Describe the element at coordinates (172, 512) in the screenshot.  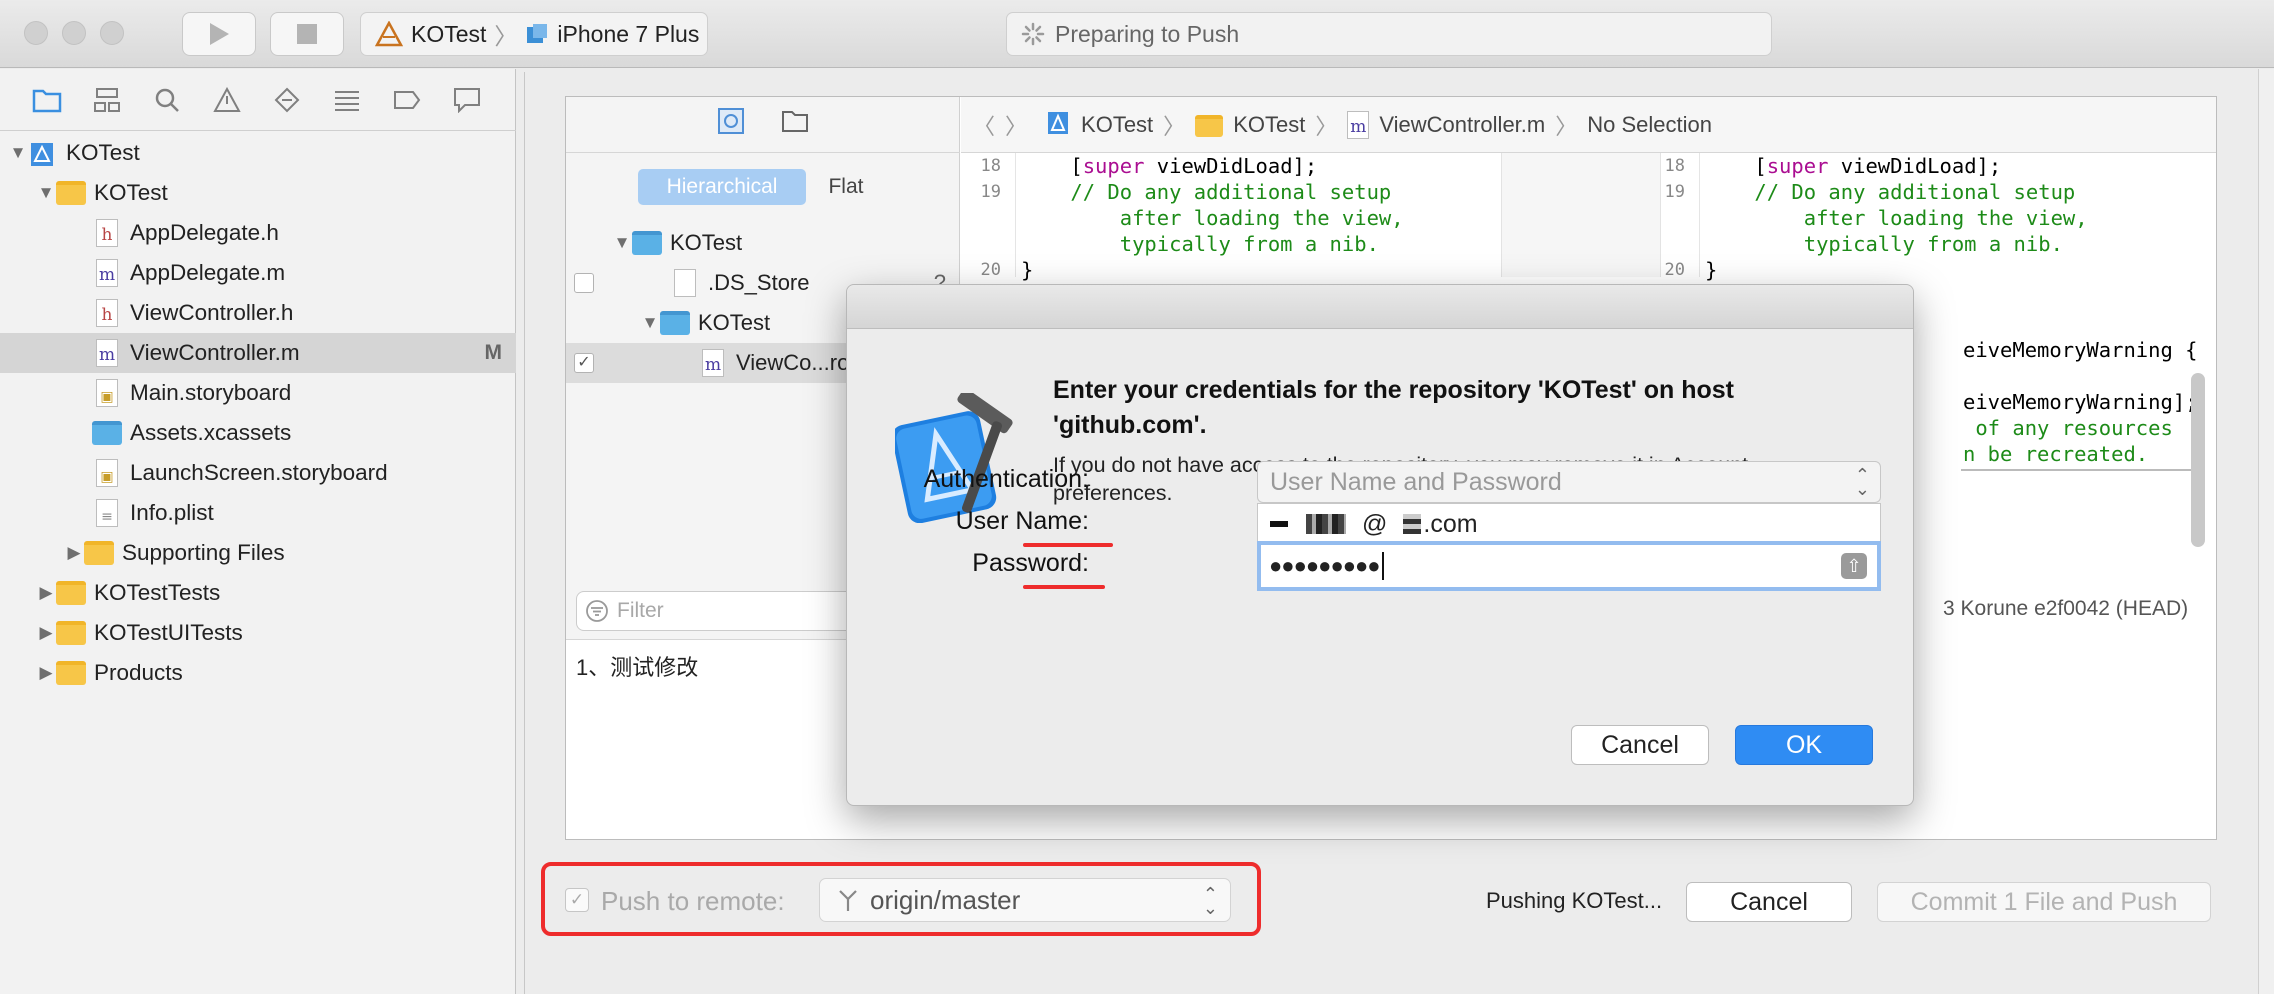
I see `tree-item-label: Info.plist` at that location.